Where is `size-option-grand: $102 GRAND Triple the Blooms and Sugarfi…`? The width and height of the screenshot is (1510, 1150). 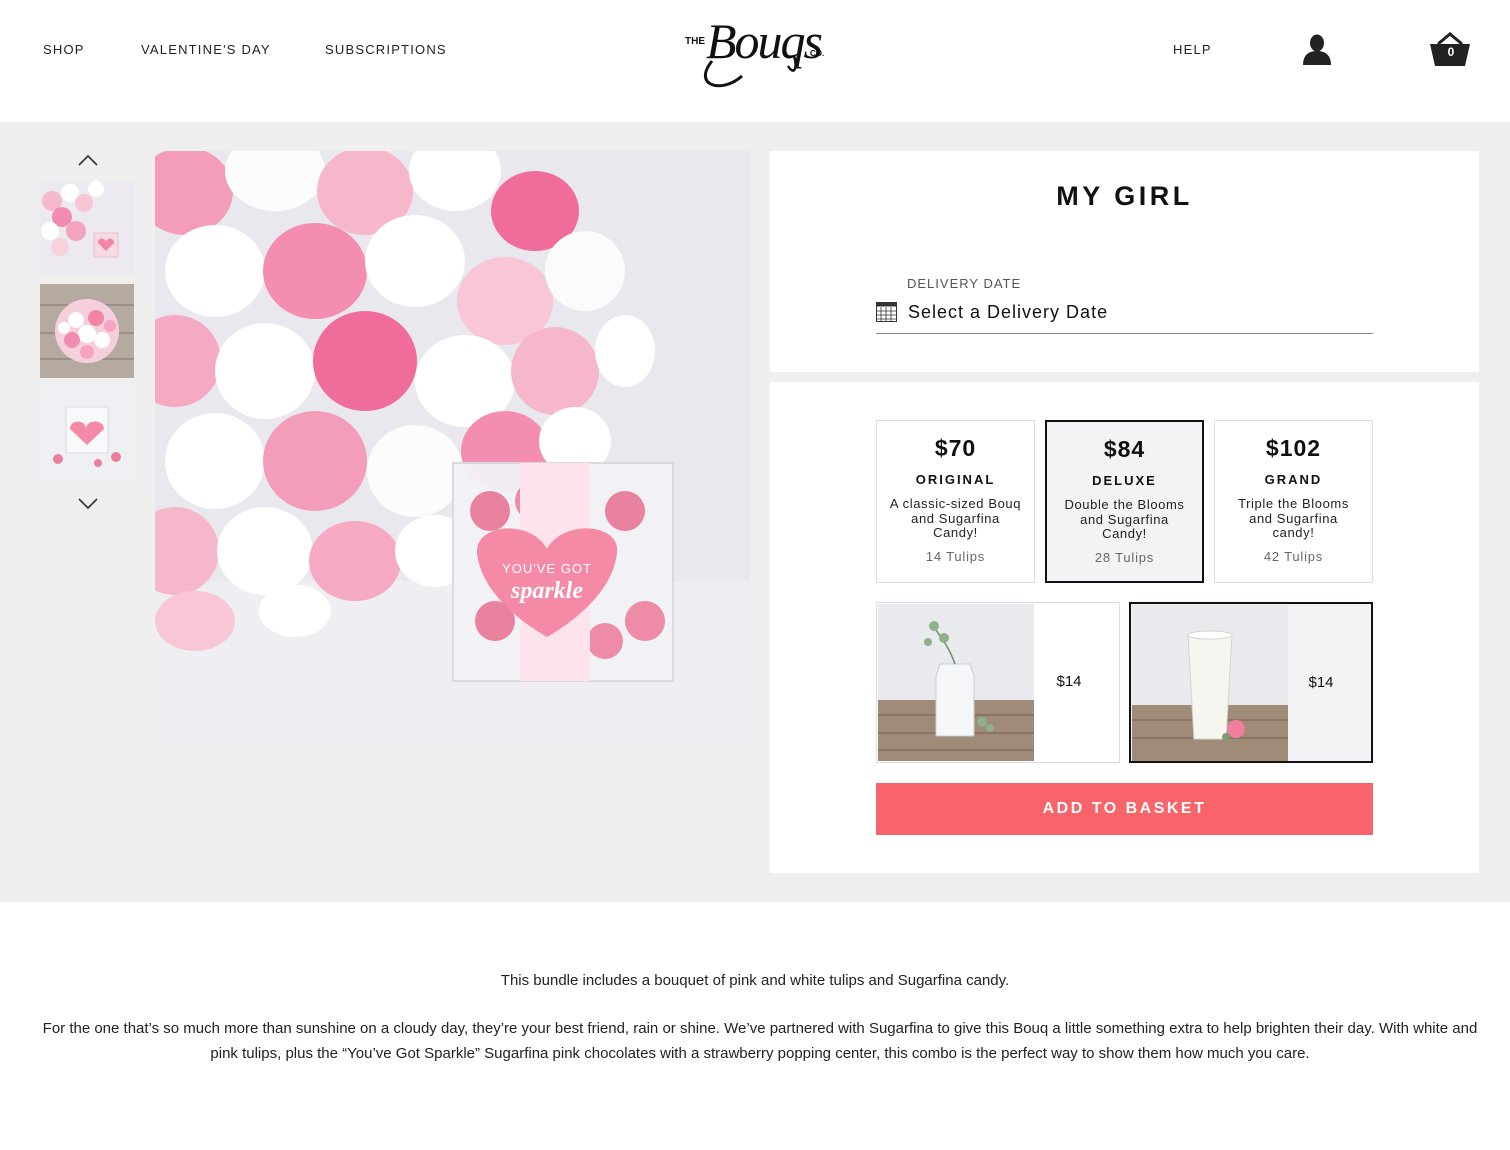 size-option-grand: $102 GRAND Triple the Blooms and Sugarfi… is located at coordinates (1293, 501).